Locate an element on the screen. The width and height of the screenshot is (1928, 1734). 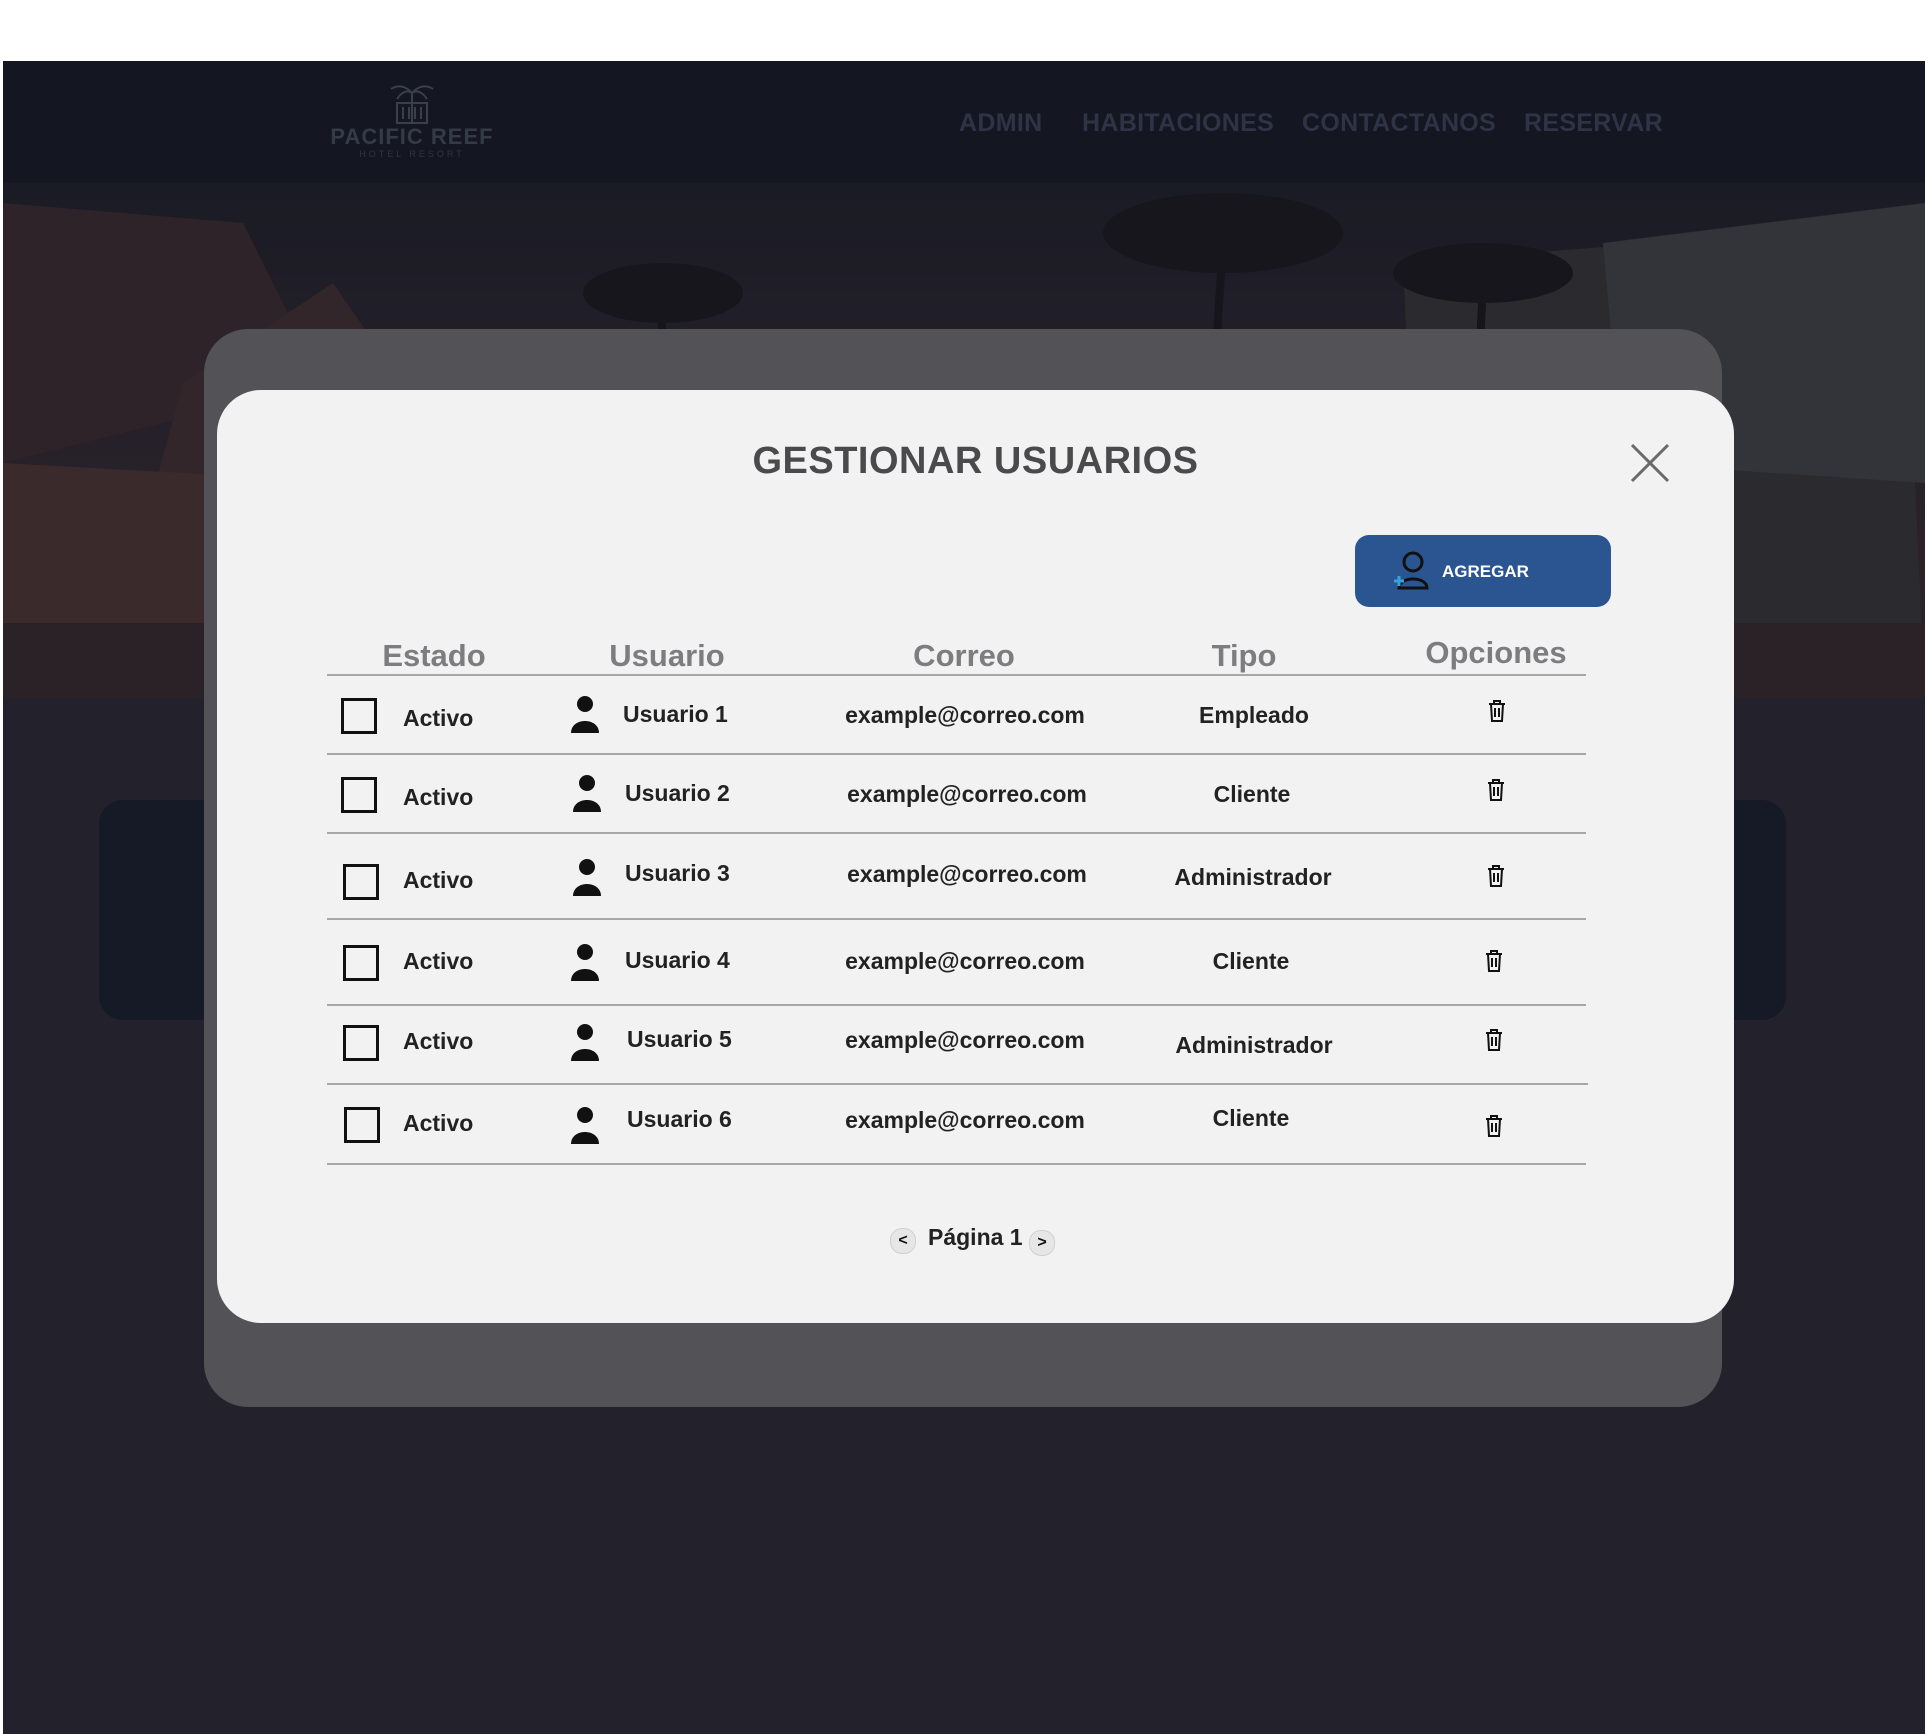
brand-logo: PACIFIC REEF HOTEL RESORT is located at coordinates (412, 125).